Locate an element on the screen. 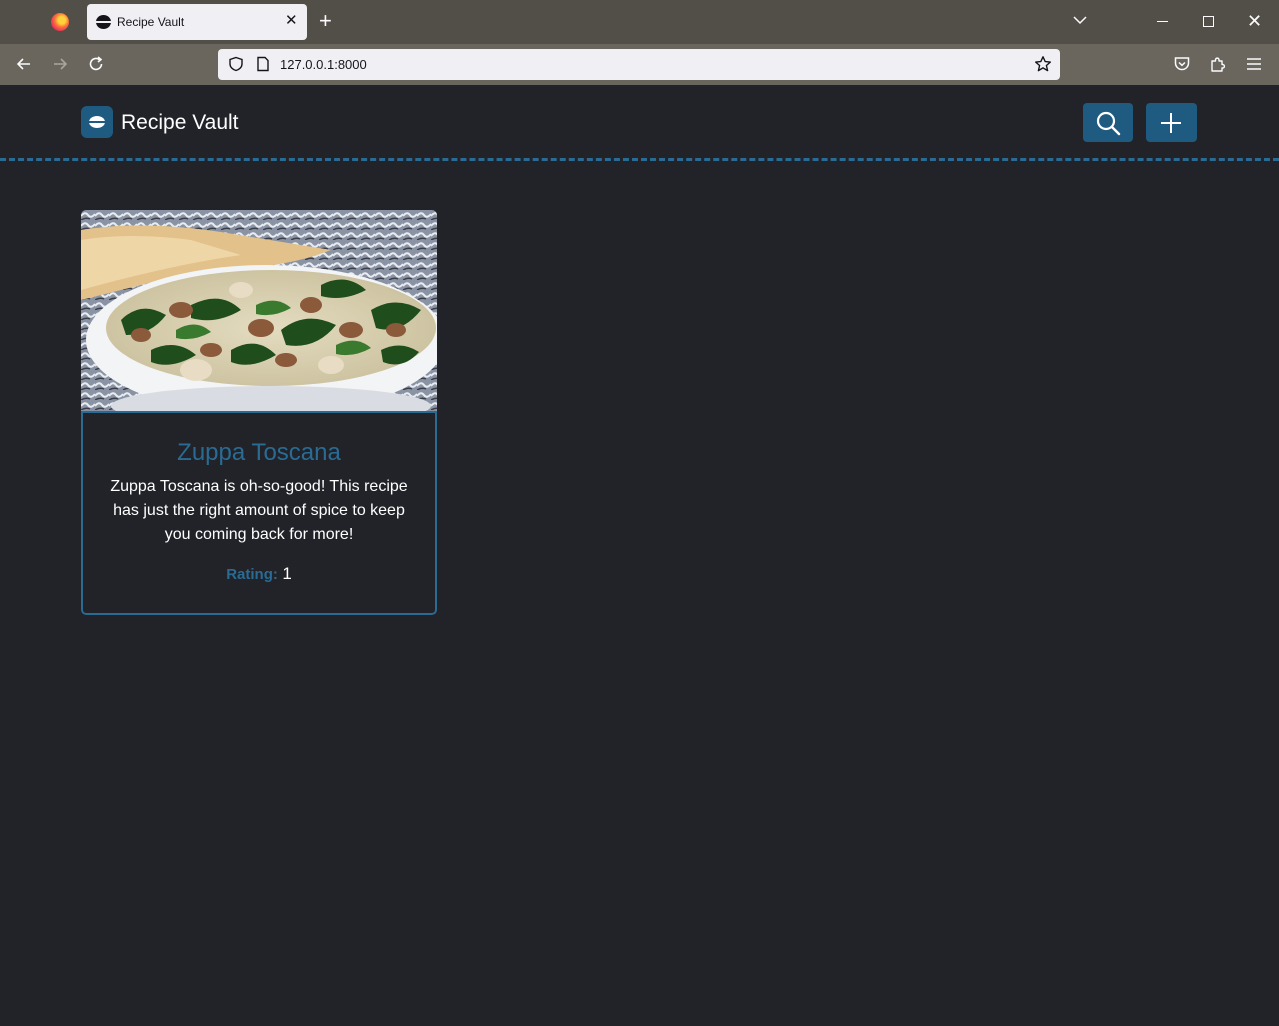  pocket-icon is located at coordinates (1182, 64).